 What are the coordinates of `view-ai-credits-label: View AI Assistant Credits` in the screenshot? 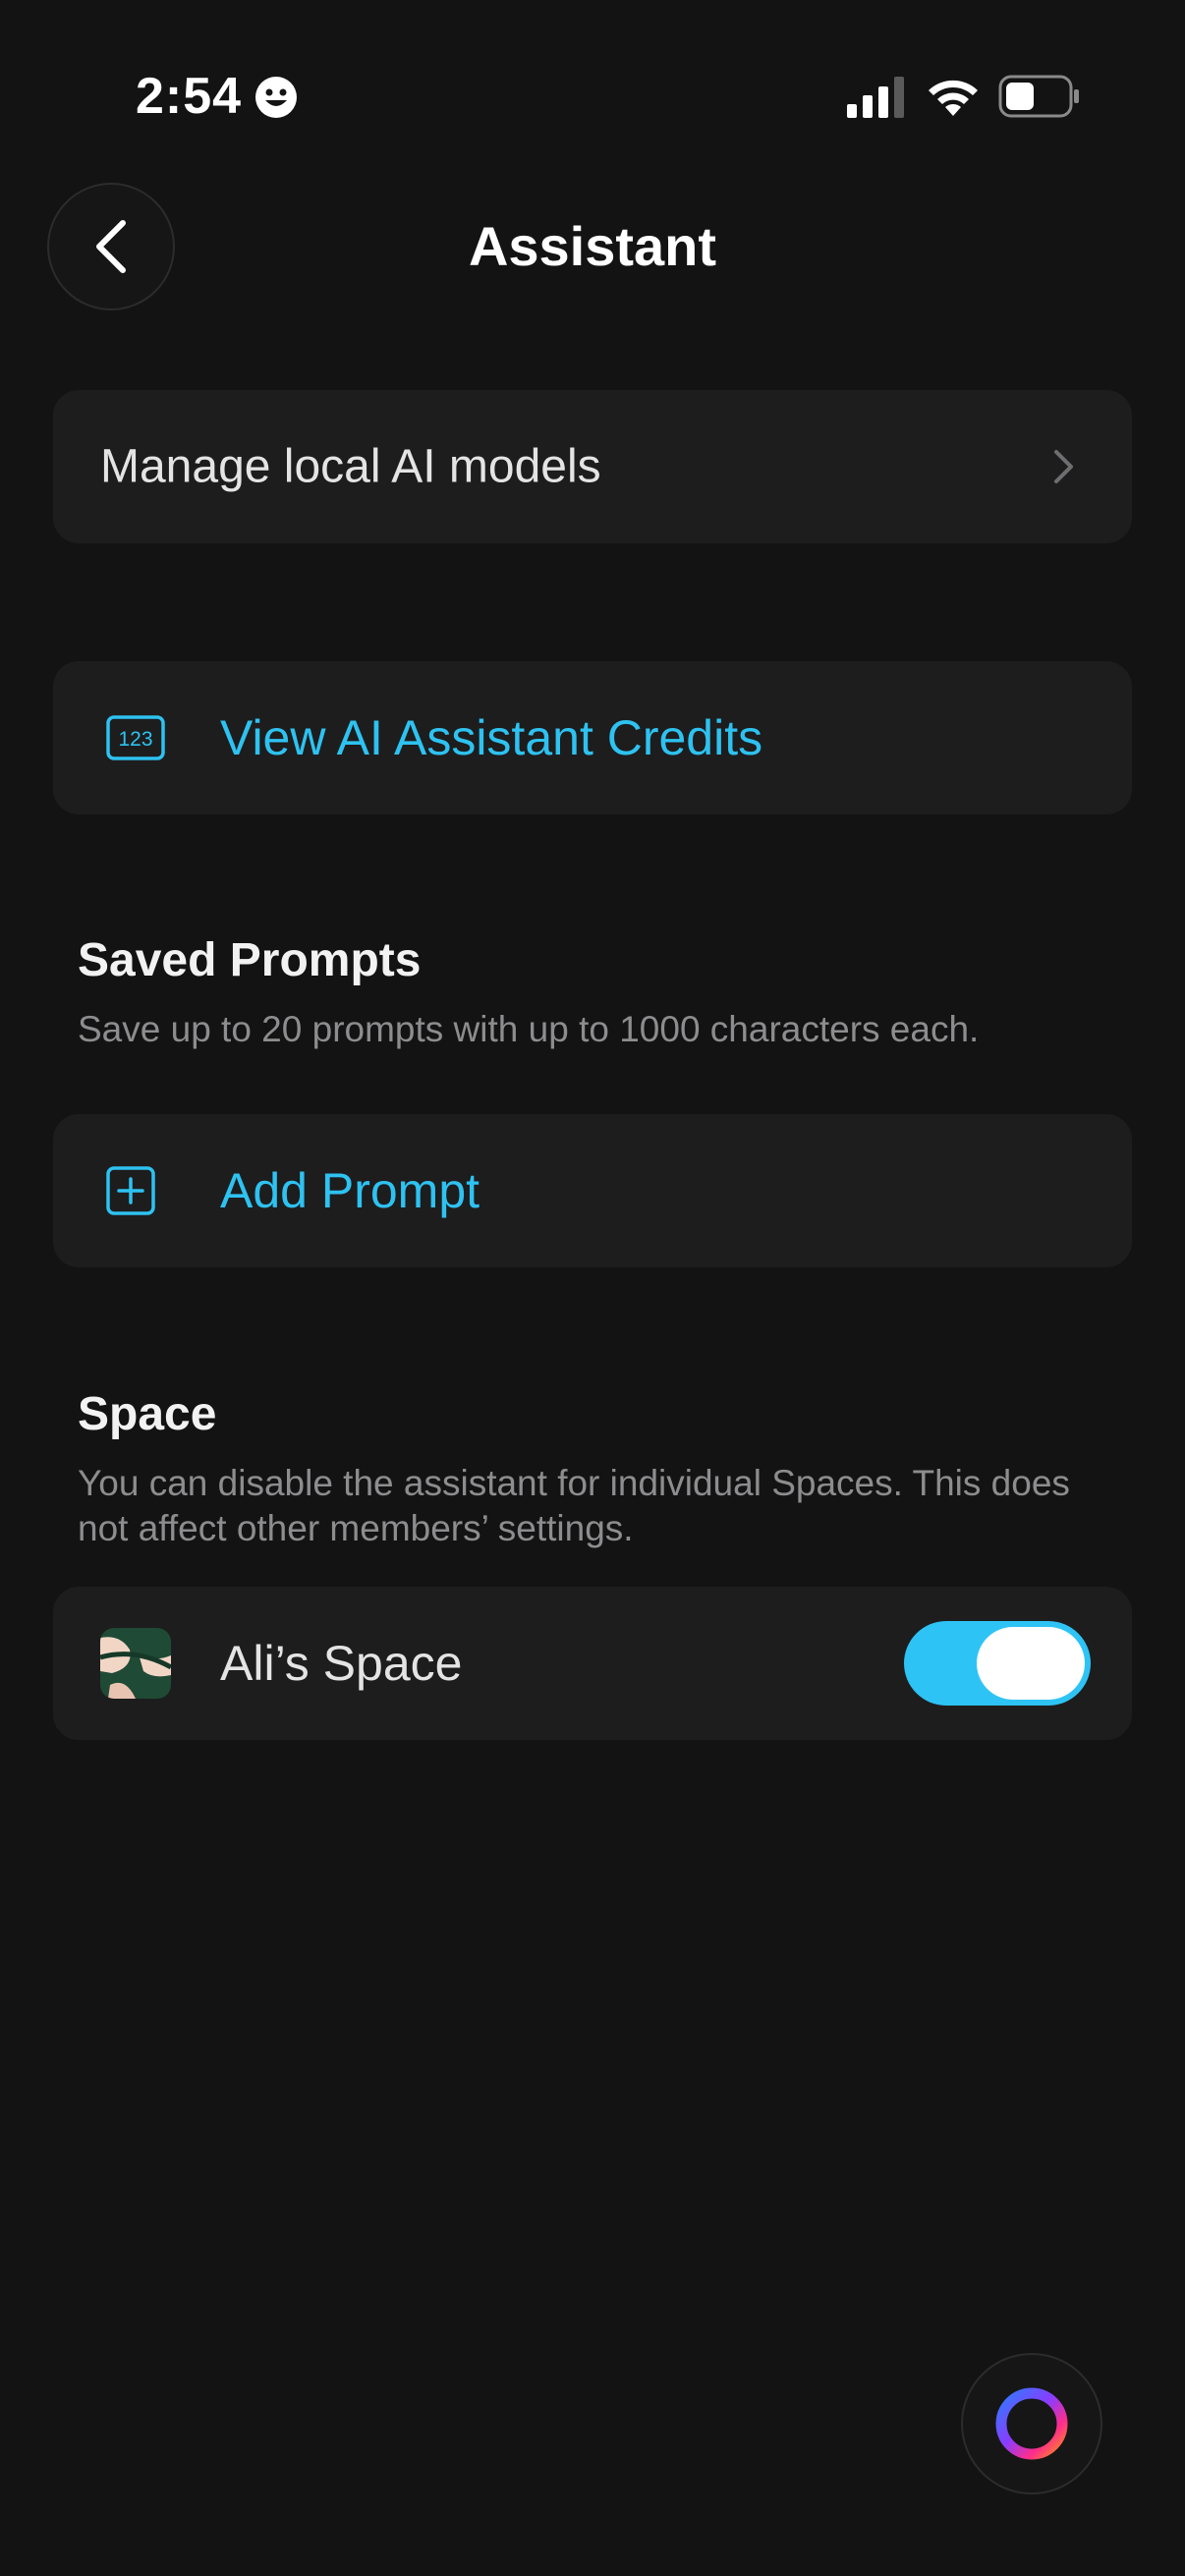 It's located at (492, 737).